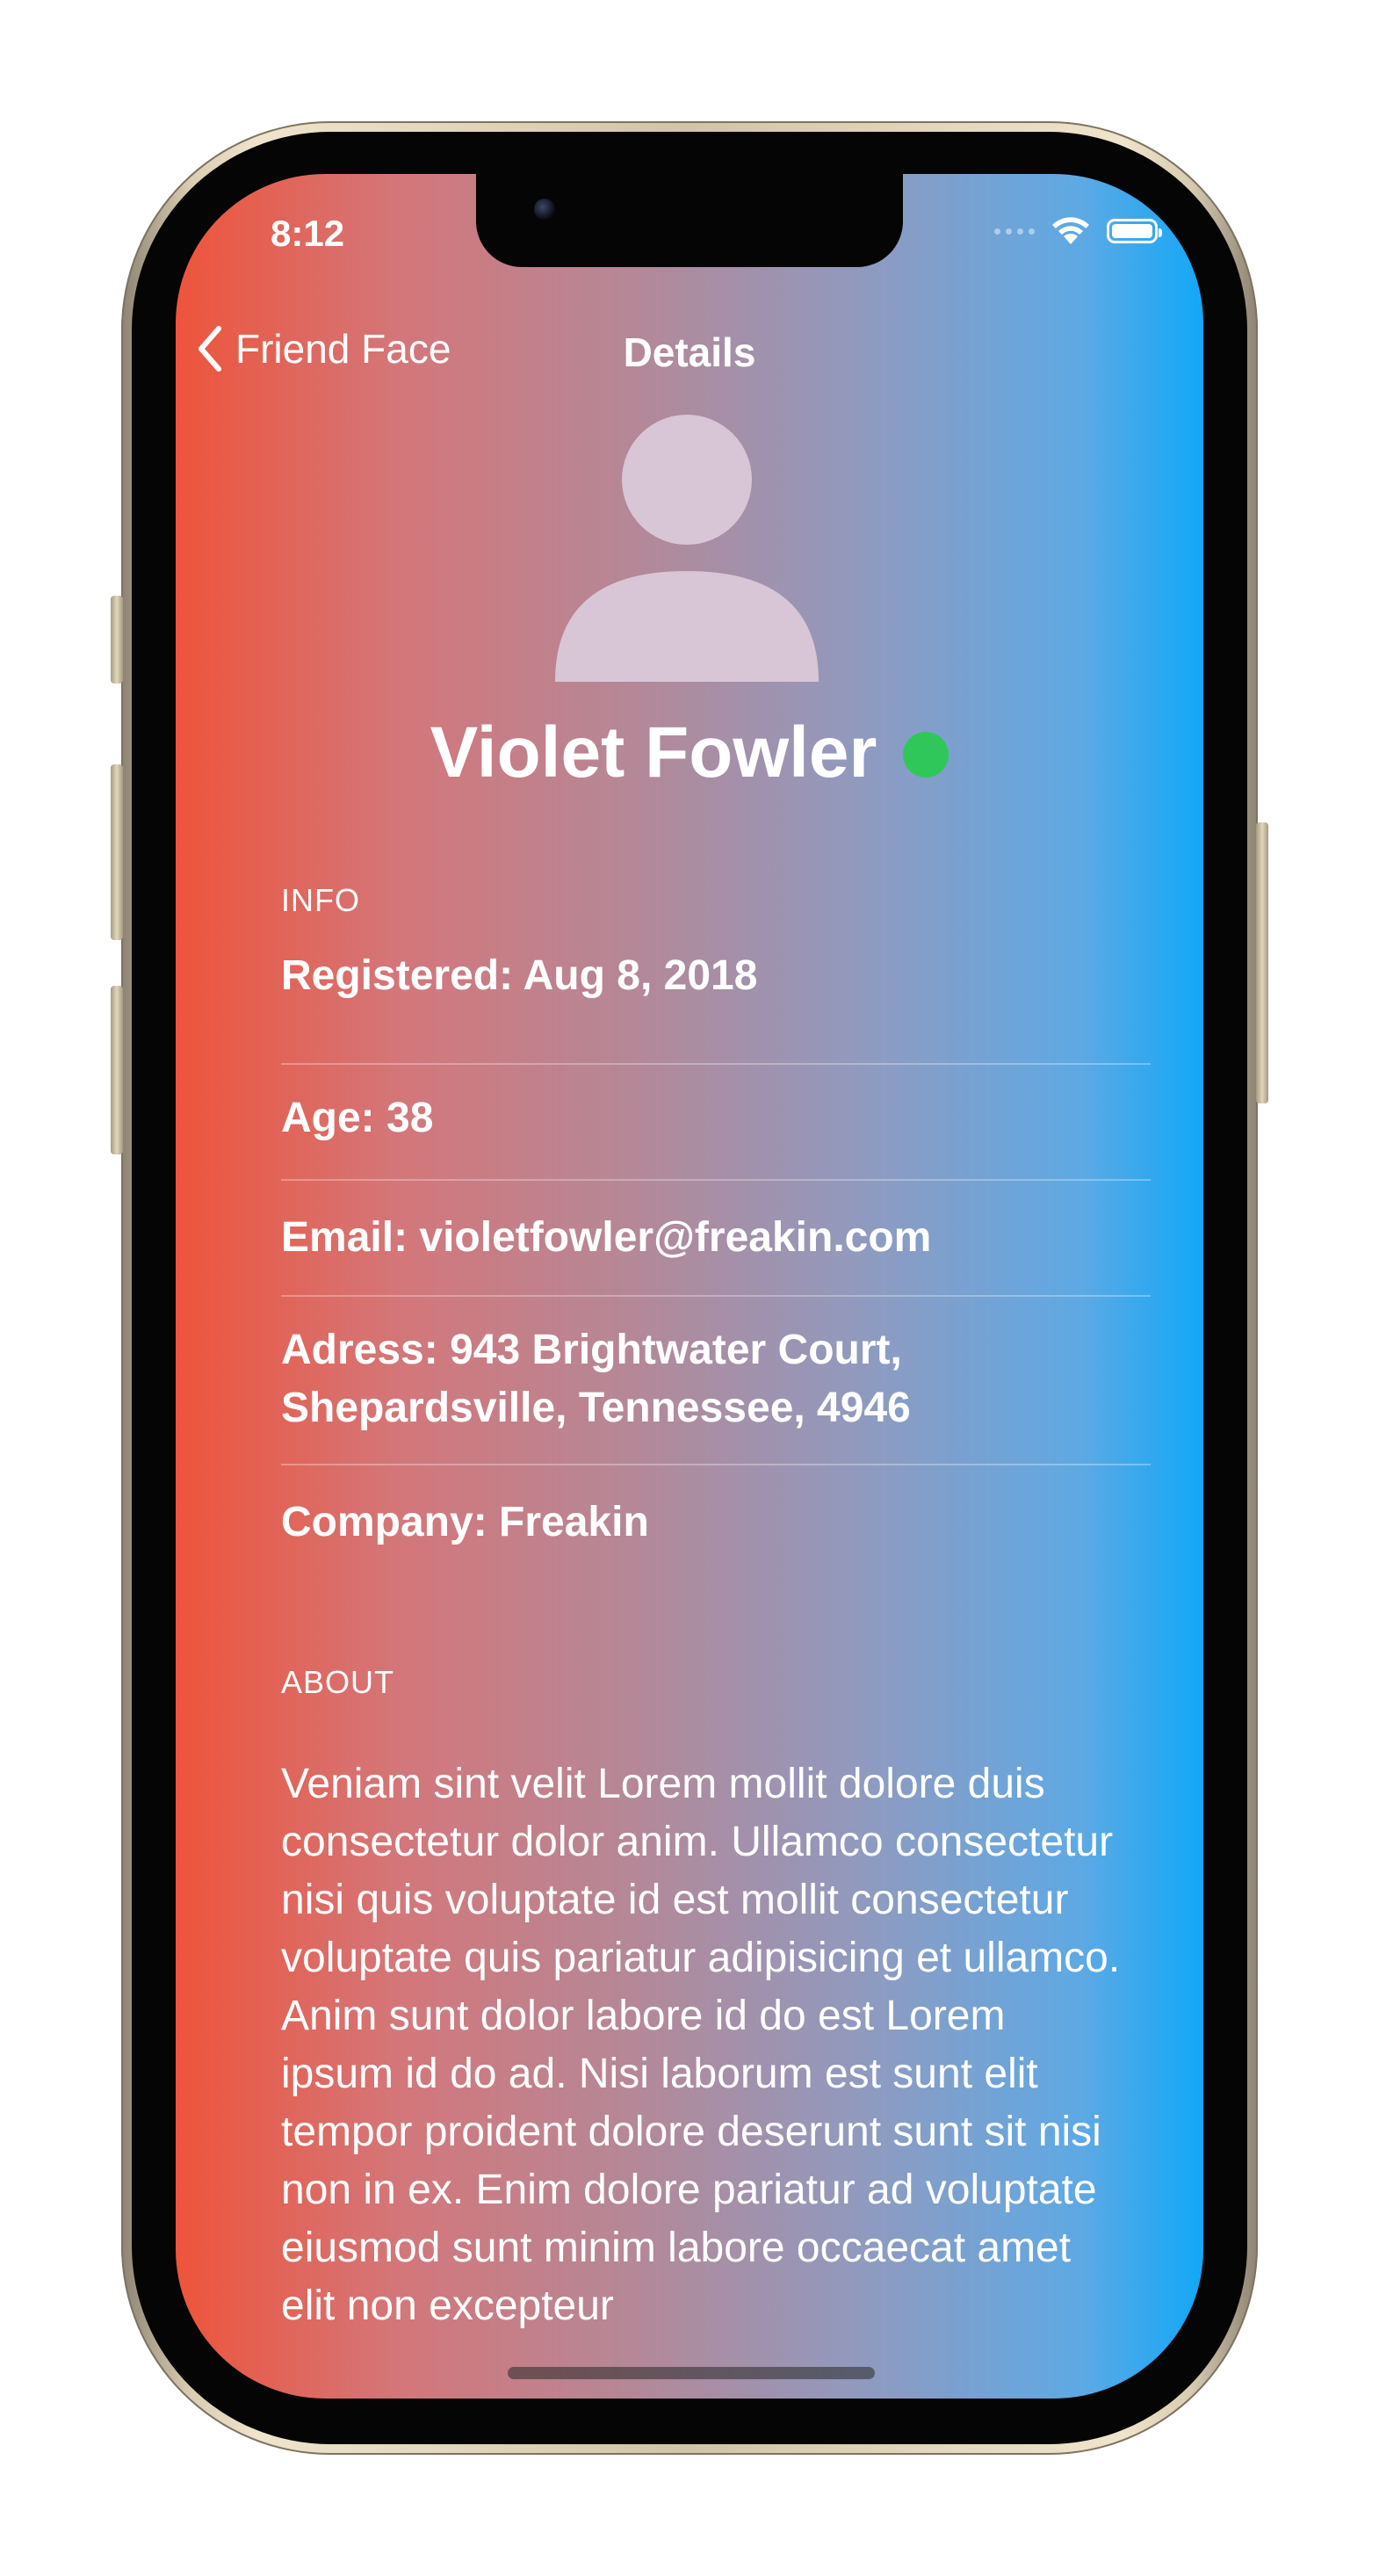 The image size is (1379, 2576). I want to click on volume-up-button, so click(117, 852).